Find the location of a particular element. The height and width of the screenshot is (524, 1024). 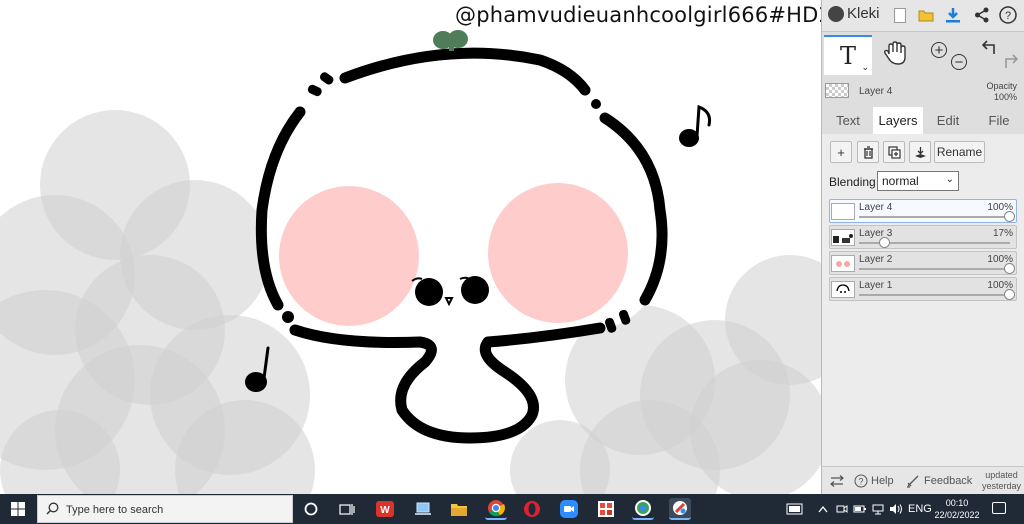

current-layer-opacity: Opacity 100% is located at coordinates (1001, 92).